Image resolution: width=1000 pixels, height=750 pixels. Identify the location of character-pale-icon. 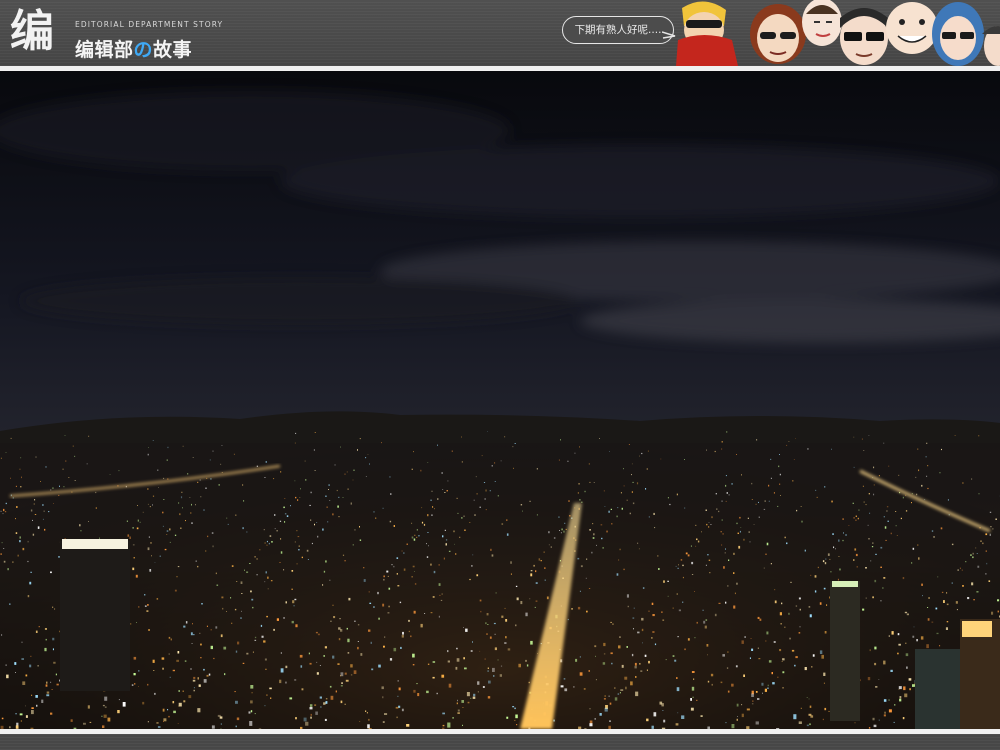
(822, 23).